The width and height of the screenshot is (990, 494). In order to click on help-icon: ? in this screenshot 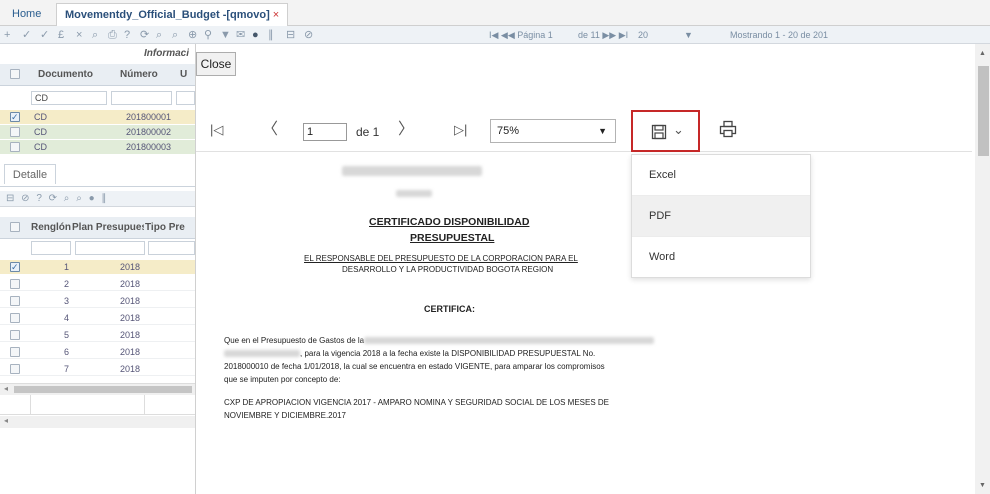, I will do `click(127, 35)`.